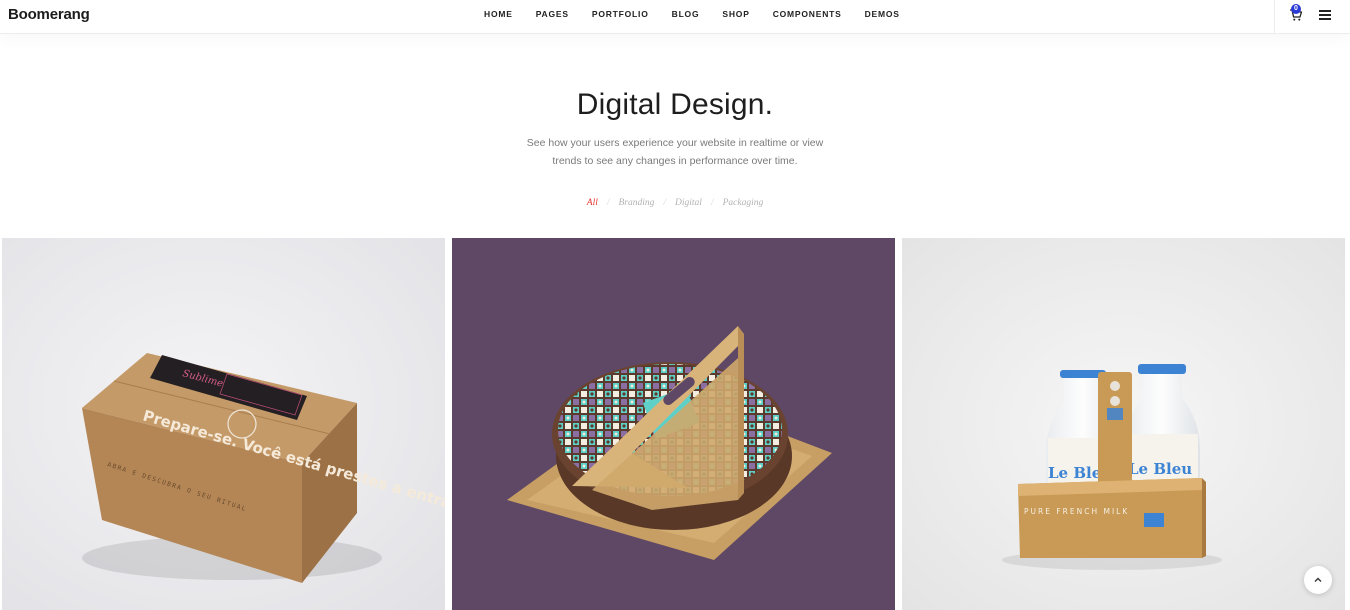 The width and height of the screenshot is (1350, 610). Describe the element at coordinates (498, 14) in the screenshot. I see `nav-item-home: HOME` at that location.